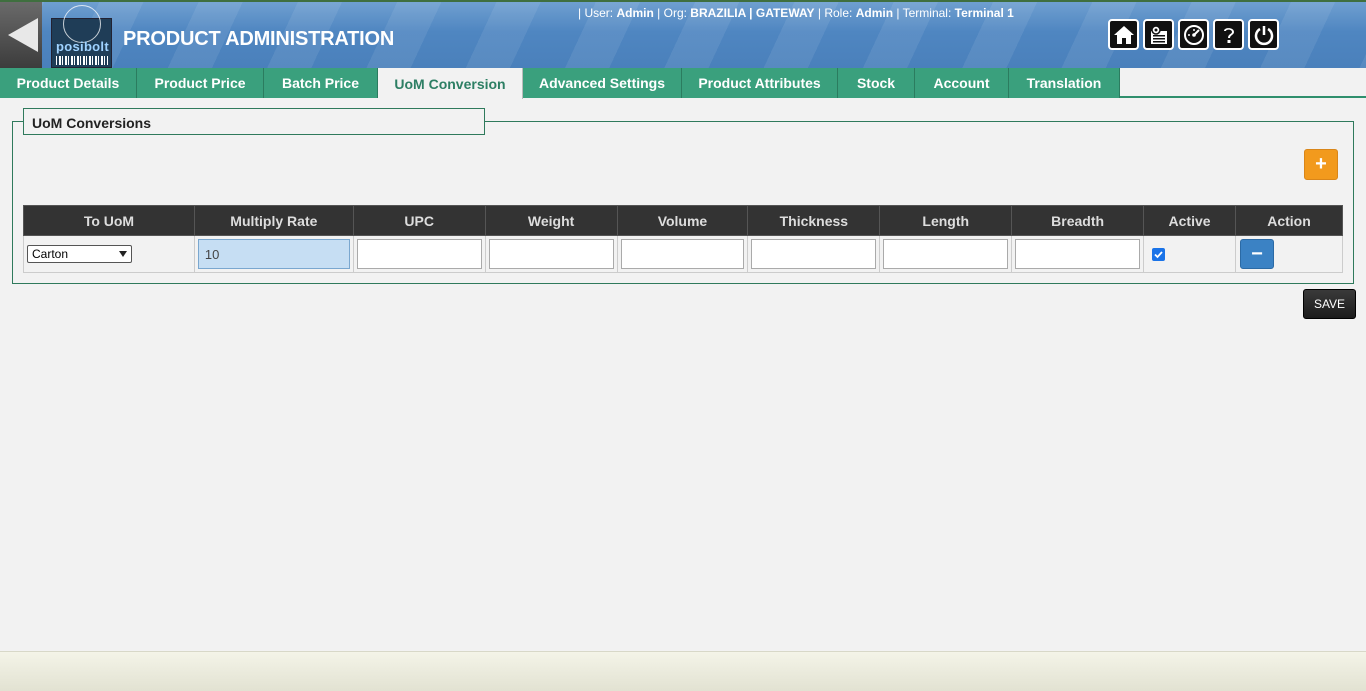  I want to click on volume-input, so click(682, 254).